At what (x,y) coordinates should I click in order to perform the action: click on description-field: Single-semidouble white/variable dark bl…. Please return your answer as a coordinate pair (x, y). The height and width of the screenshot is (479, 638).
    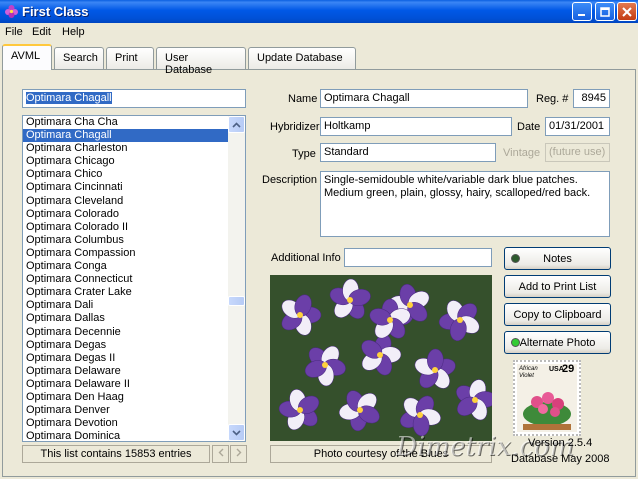
    Looking at the image, I should click on (465, 204).